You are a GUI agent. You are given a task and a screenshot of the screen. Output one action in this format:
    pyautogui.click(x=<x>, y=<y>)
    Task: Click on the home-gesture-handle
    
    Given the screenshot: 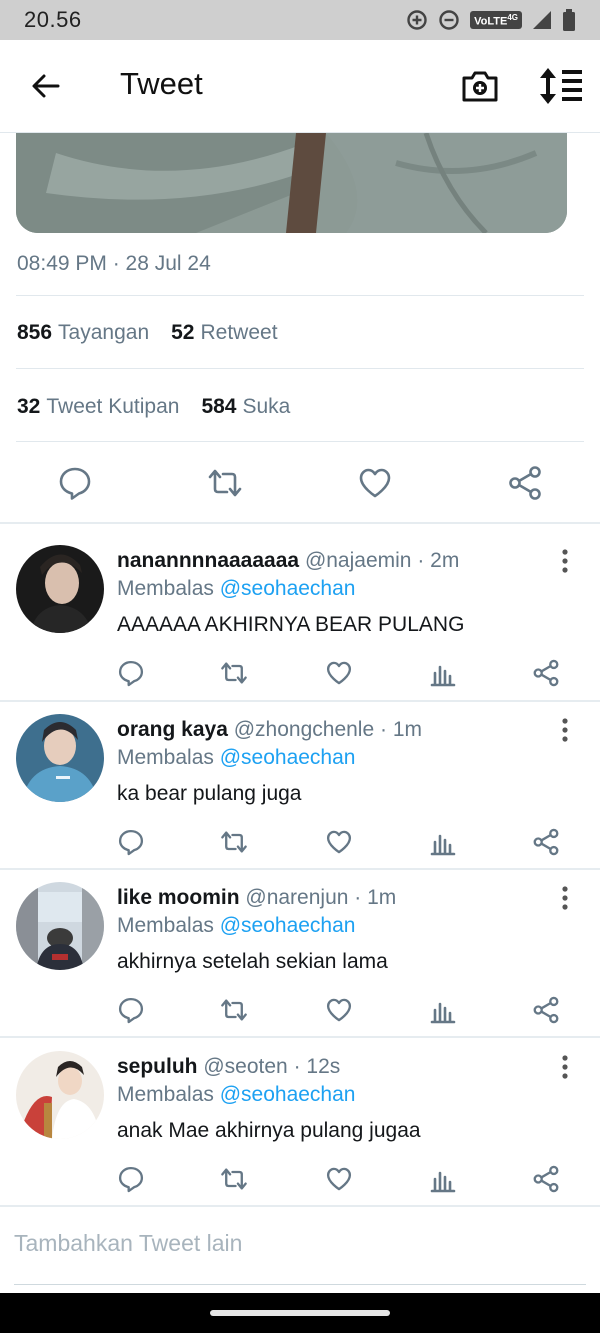 What is the action you would take?
    pyautogui.click(x=300, y=1313)
    